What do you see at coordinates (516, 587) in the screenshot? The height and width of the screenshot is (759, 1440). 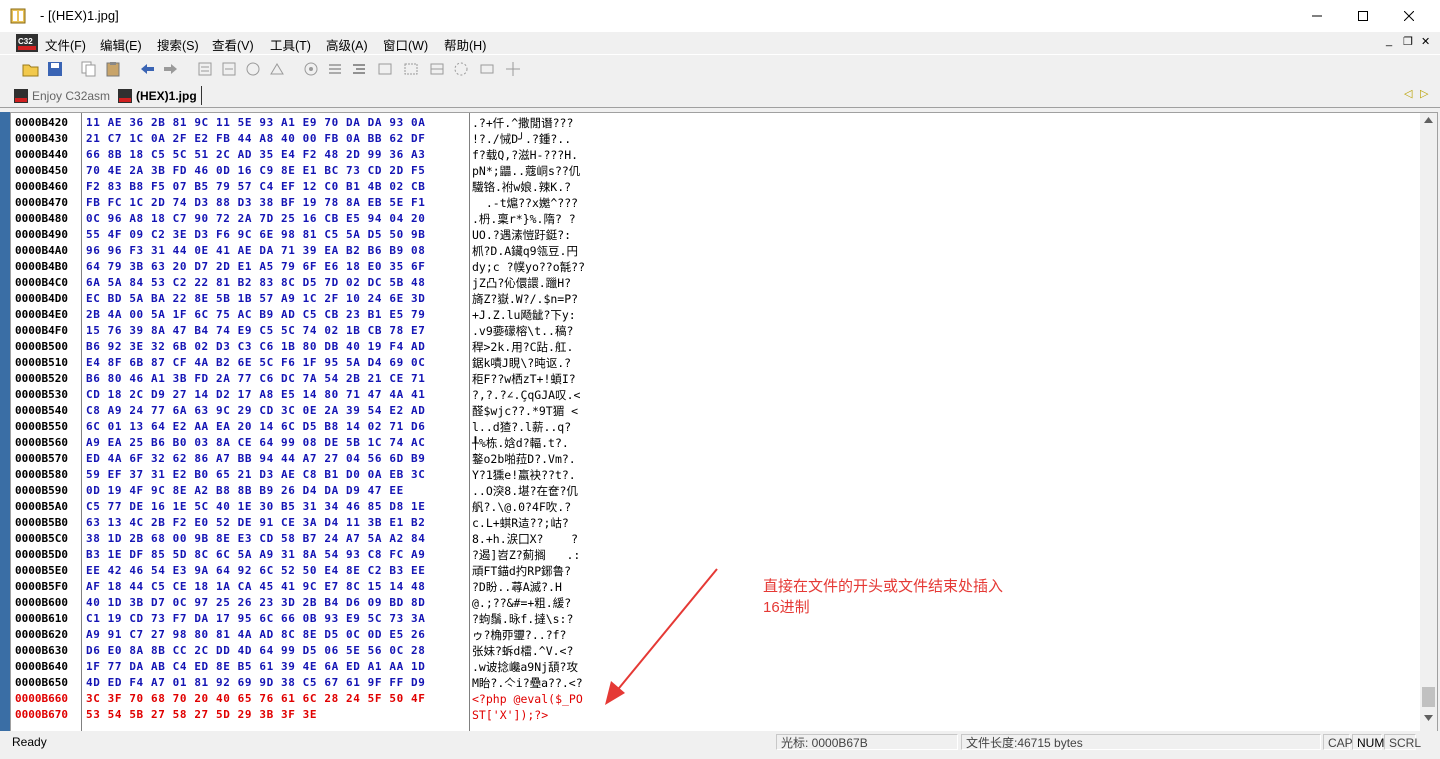 I see `row-ascii: ?D盼..蕁A滅?.H` at bounding box center [516, 587].